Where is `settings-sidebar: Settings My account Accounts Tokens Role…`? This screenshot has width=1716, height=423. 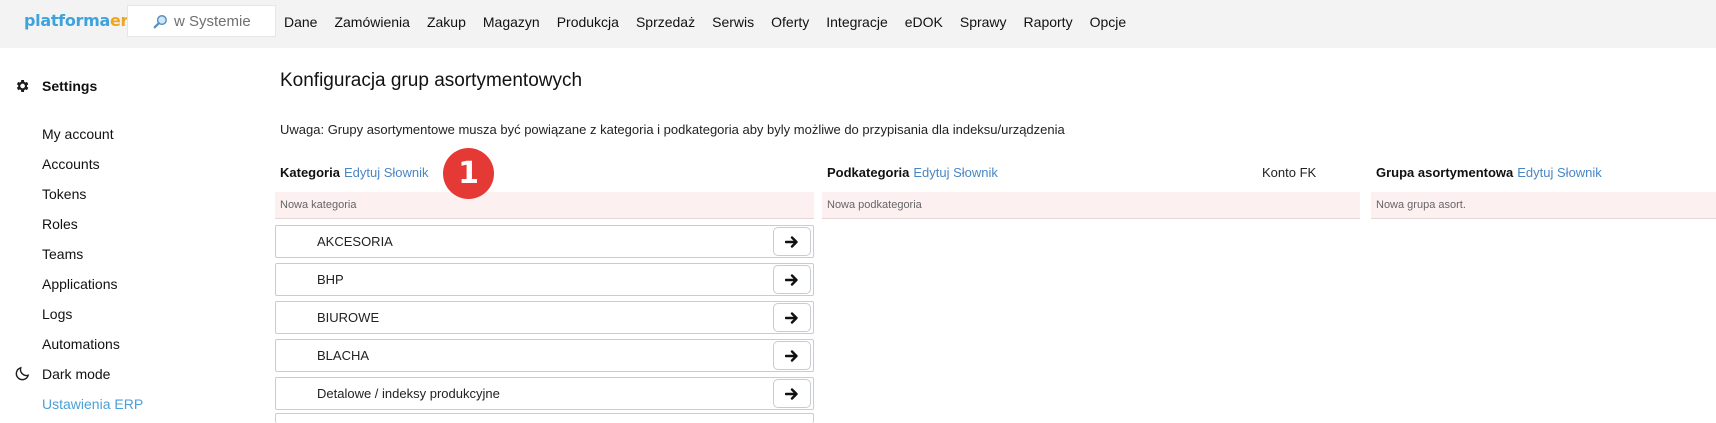 settings-sidebar: Settings My account Accounts Tokens Role… is located at coordinates (135, 232).